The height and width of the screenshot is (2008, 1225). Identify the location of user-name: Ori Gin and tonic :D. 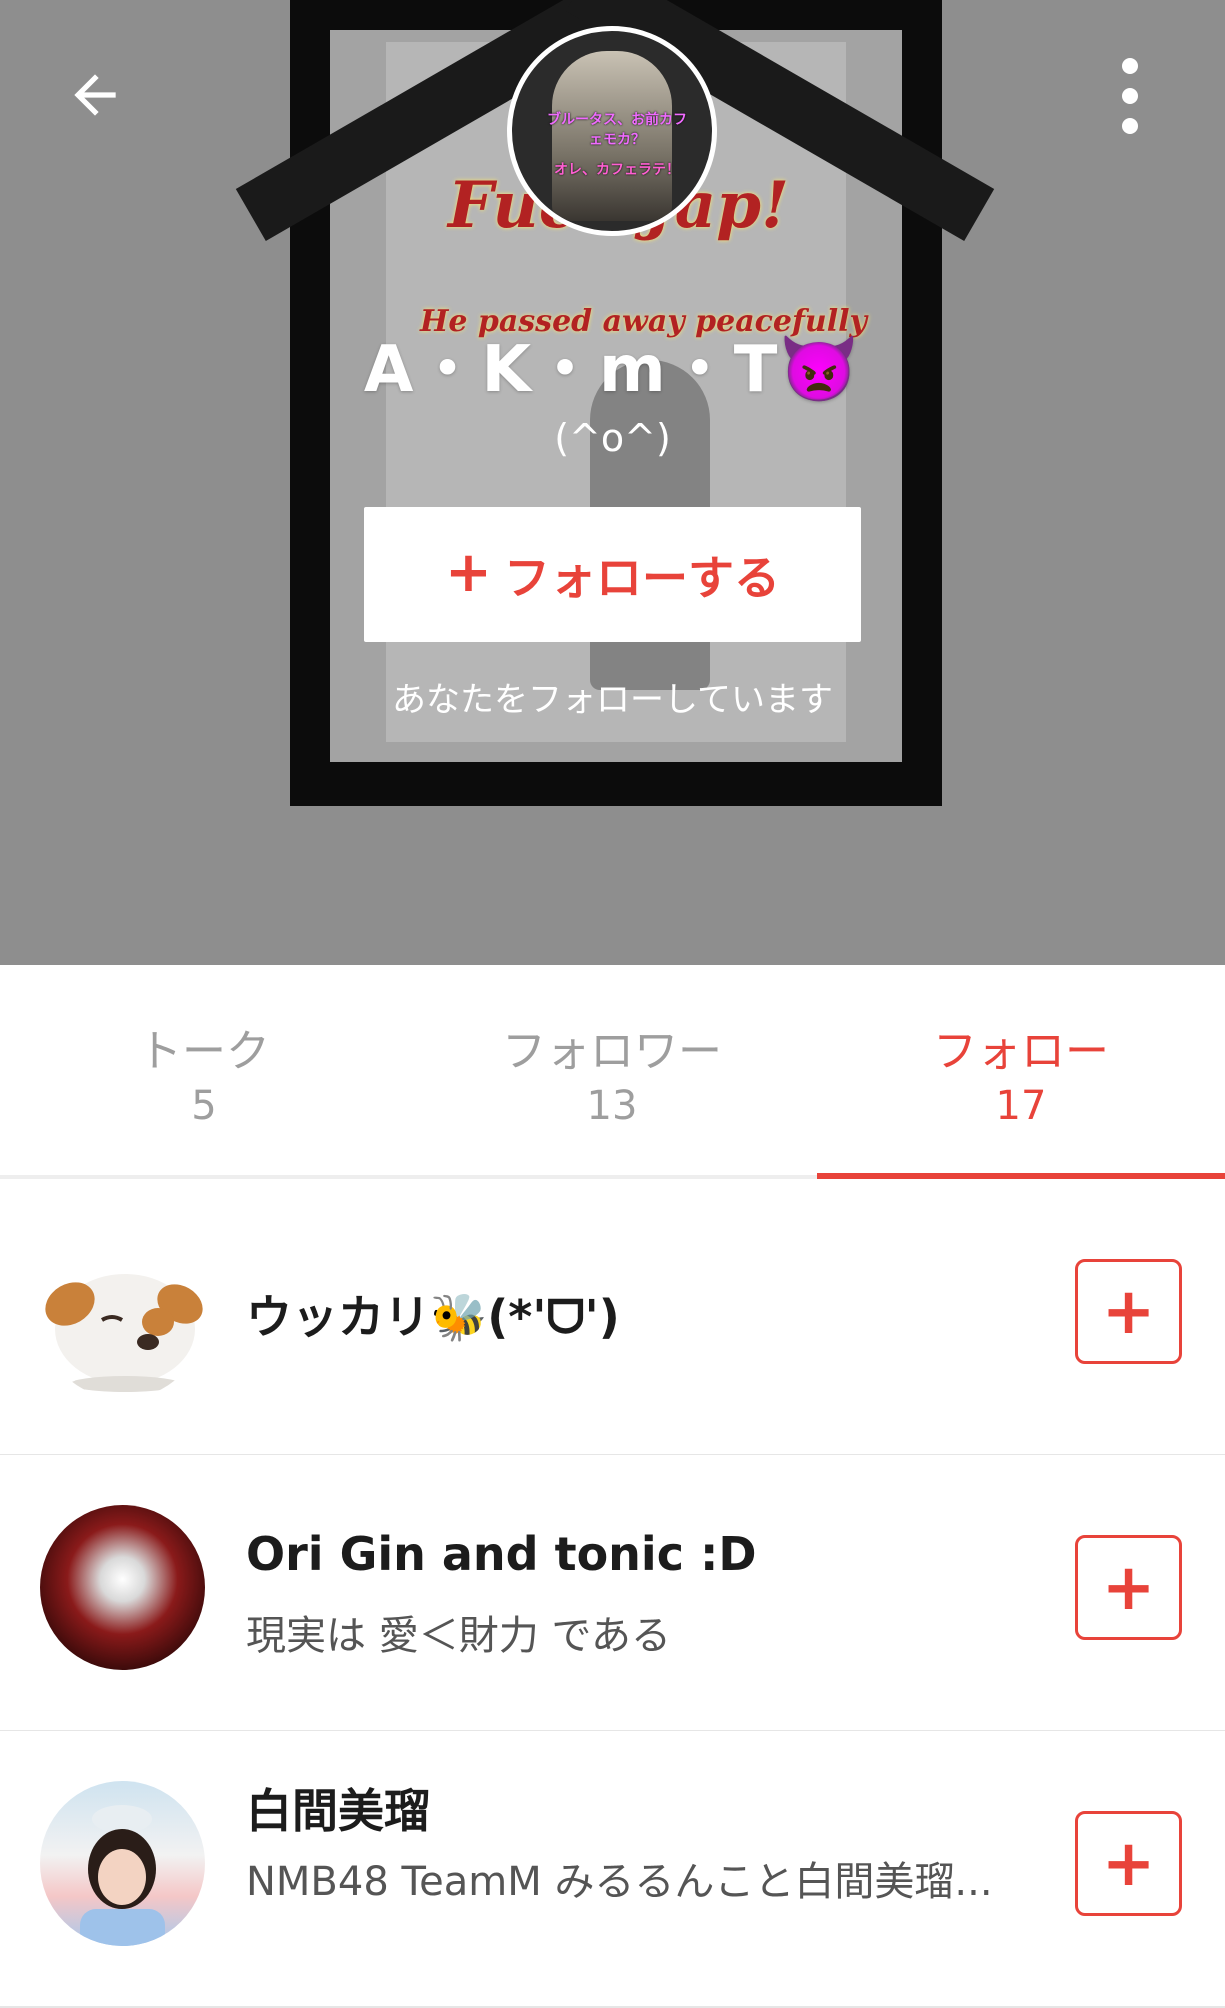
(501, 1554).